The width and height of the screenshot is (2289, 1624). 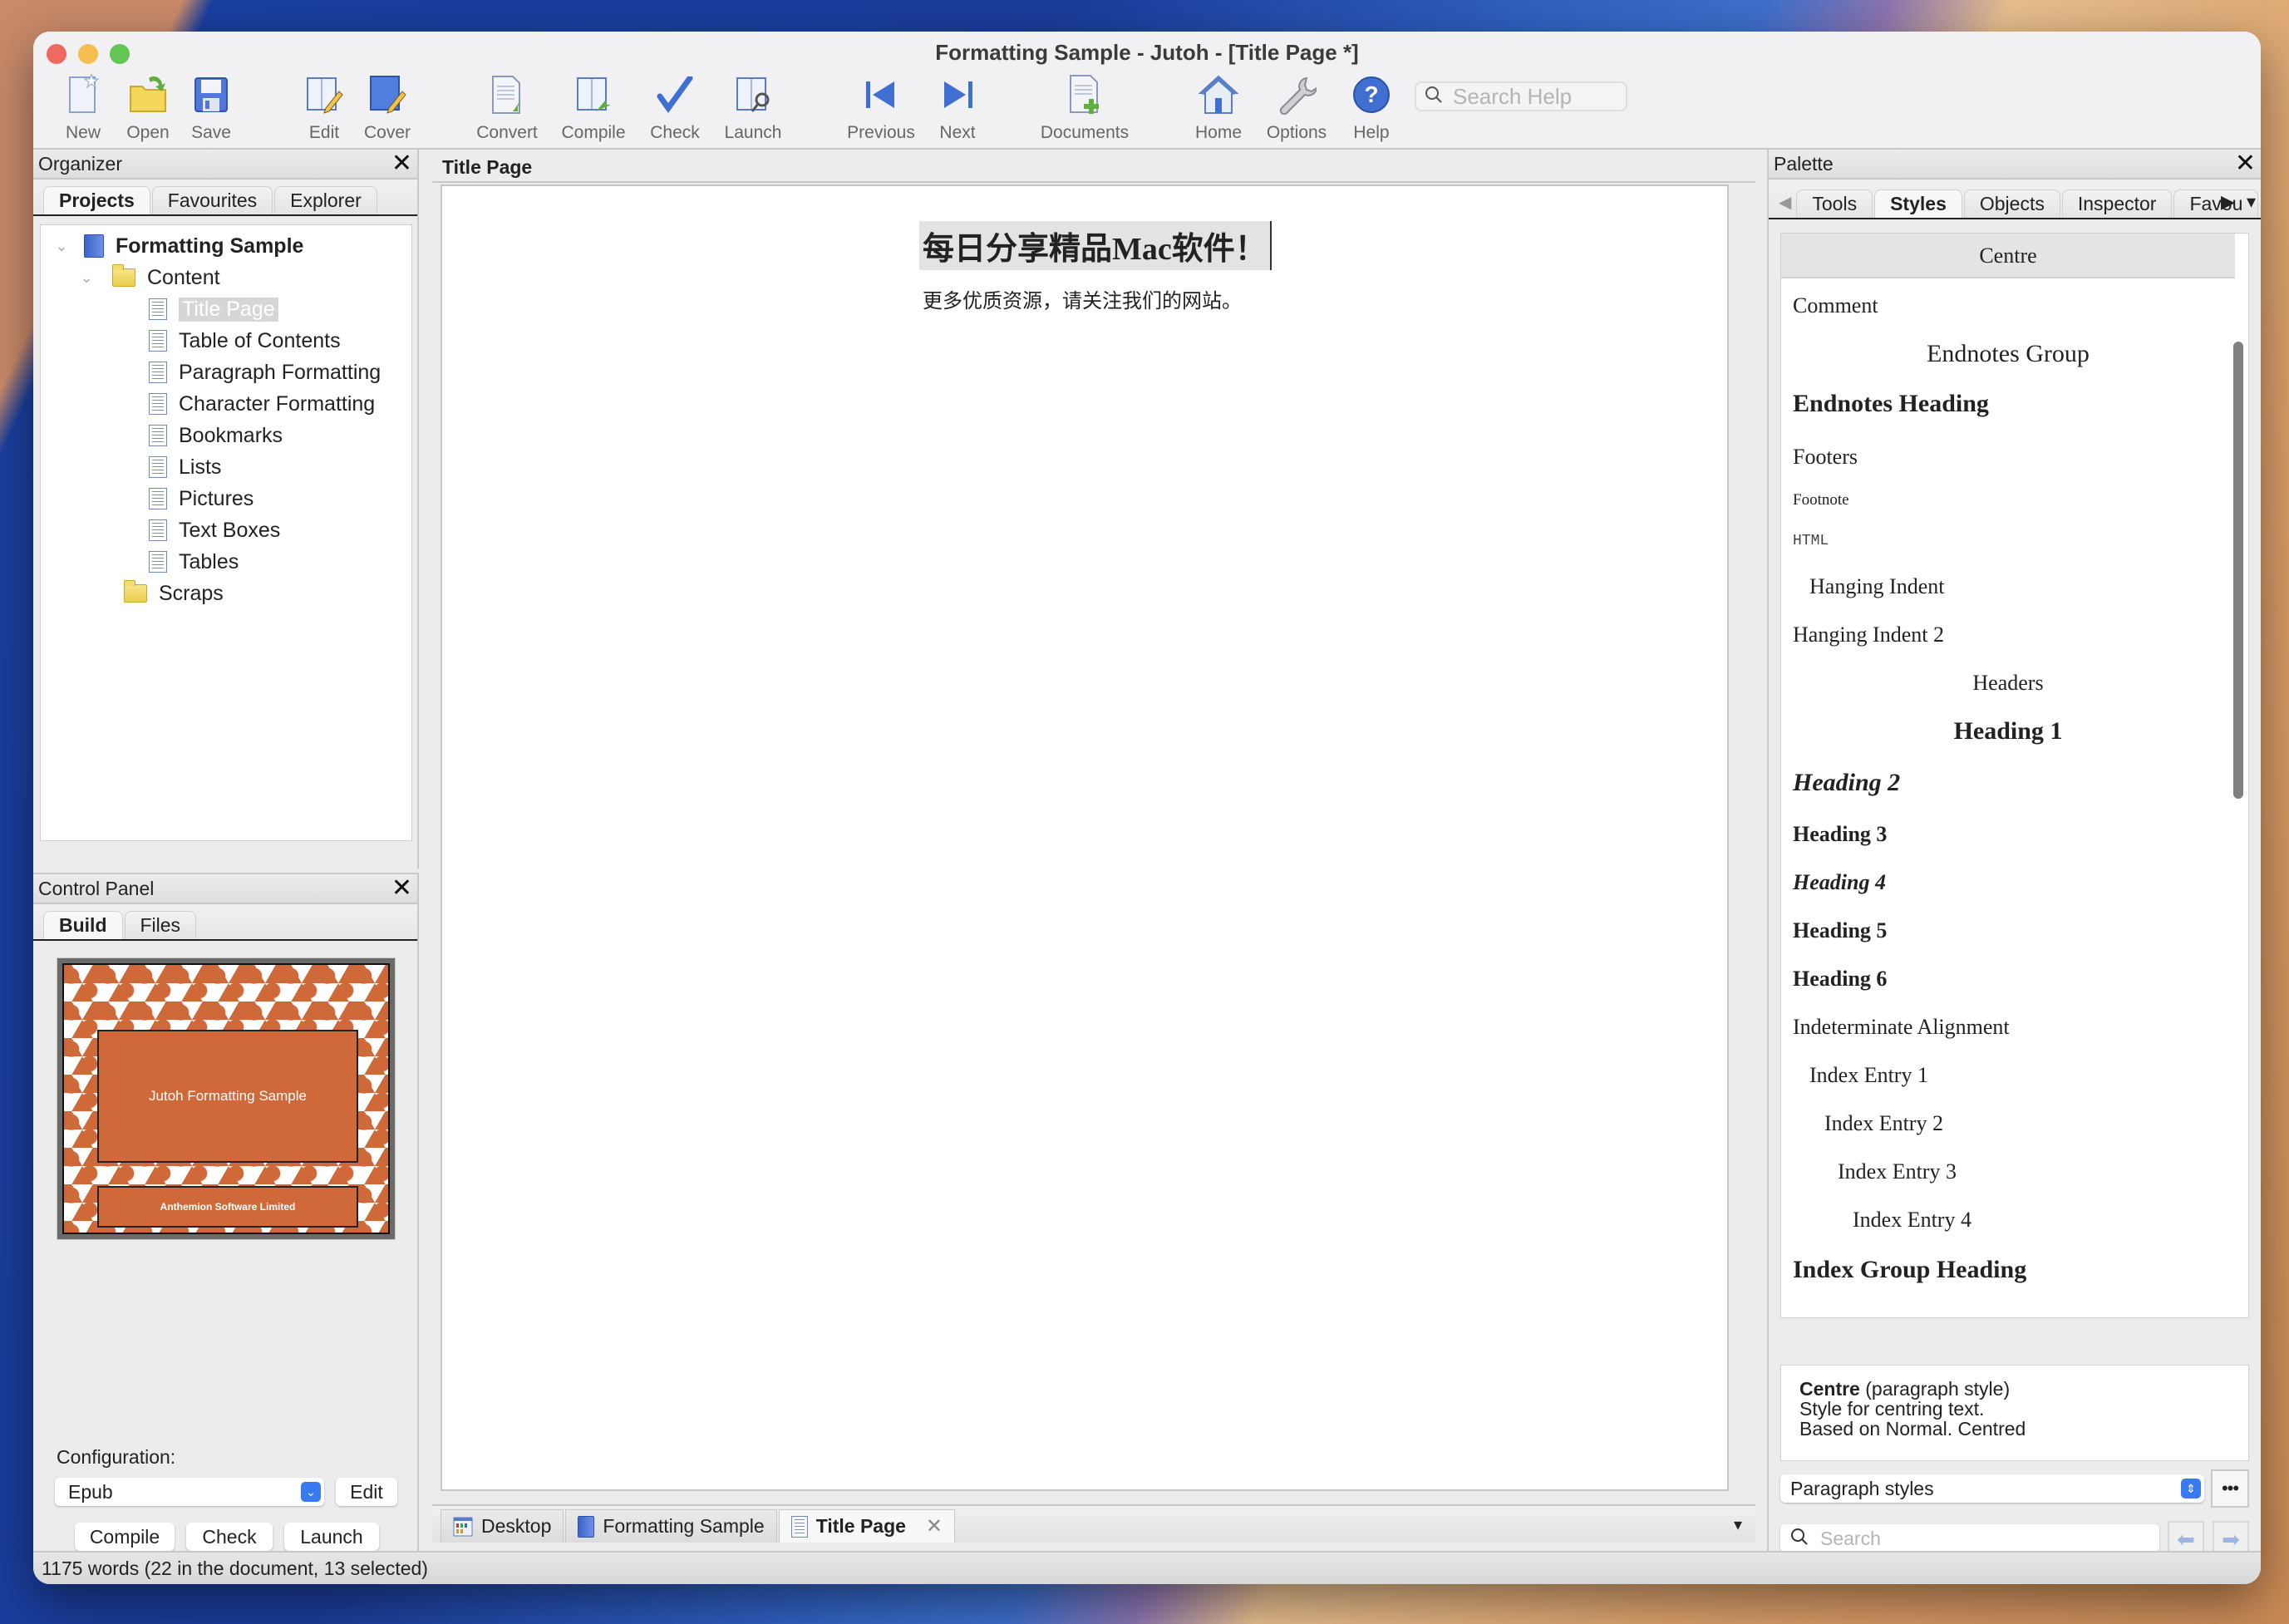 What do you see at coordinates (1218, 110) in the screenshot?
I see `toolbar-home-button: Home` at bounding box center [1218, 110].